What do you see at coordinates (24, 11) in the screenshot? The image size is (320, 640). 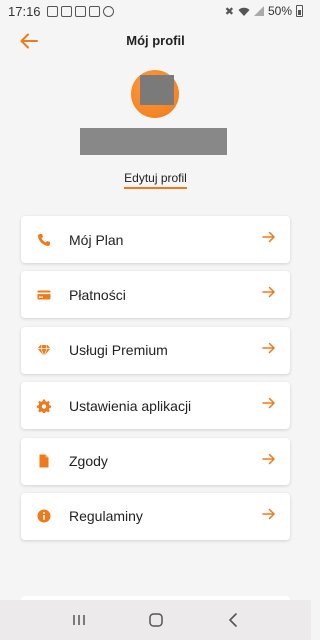 I see `status-time: 17:16` at bounding box center [24, 11].